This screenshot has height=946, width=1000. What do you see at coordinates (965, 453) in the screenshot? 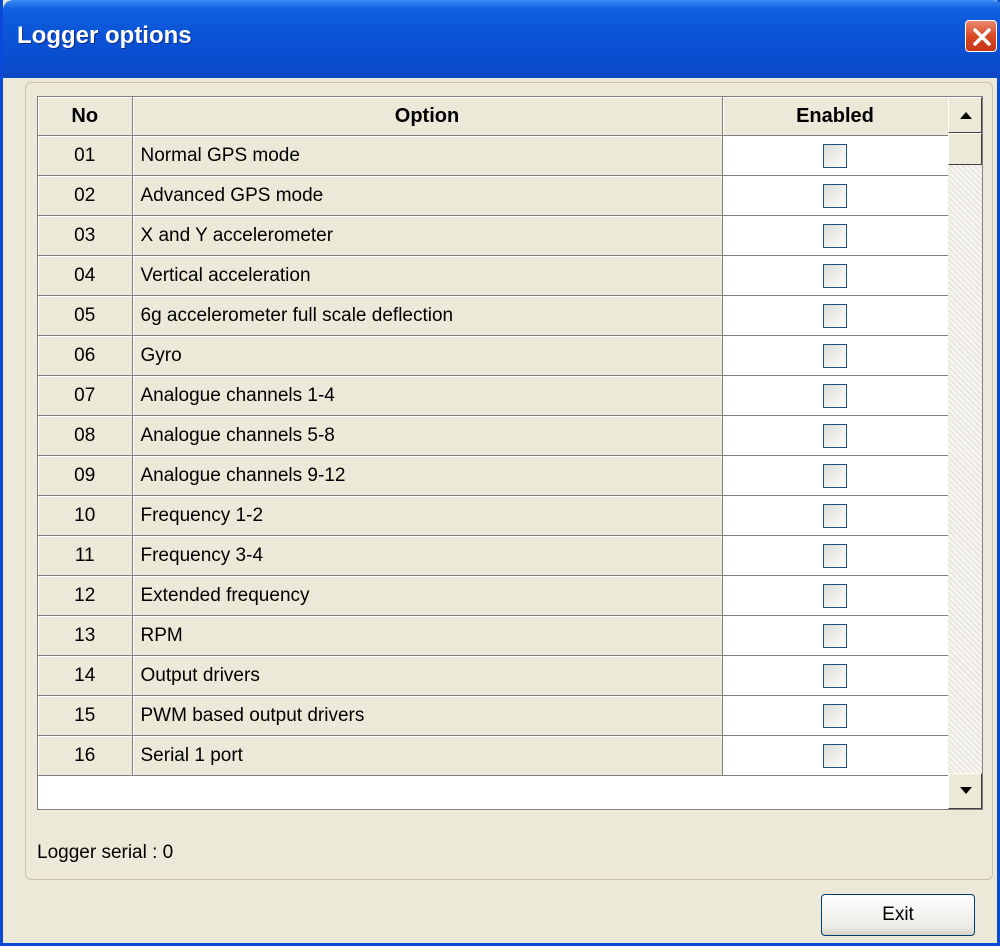
I see `vertical-scrollbar` at bounding box center [965, 453].